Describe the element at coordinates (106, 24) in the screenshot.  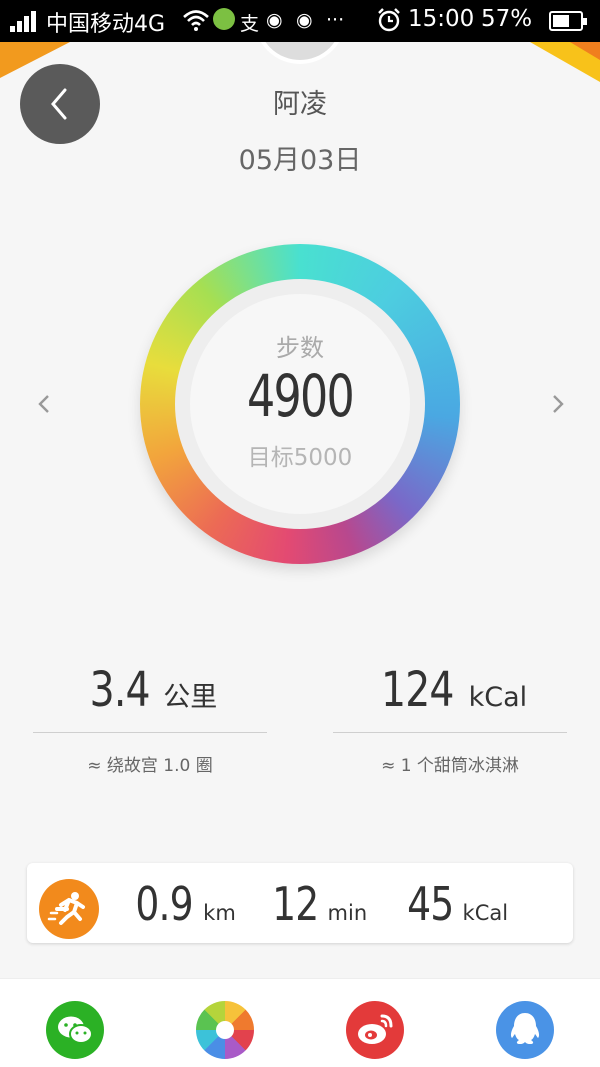
I see `carrier-label: 中国移动4G` at that location.